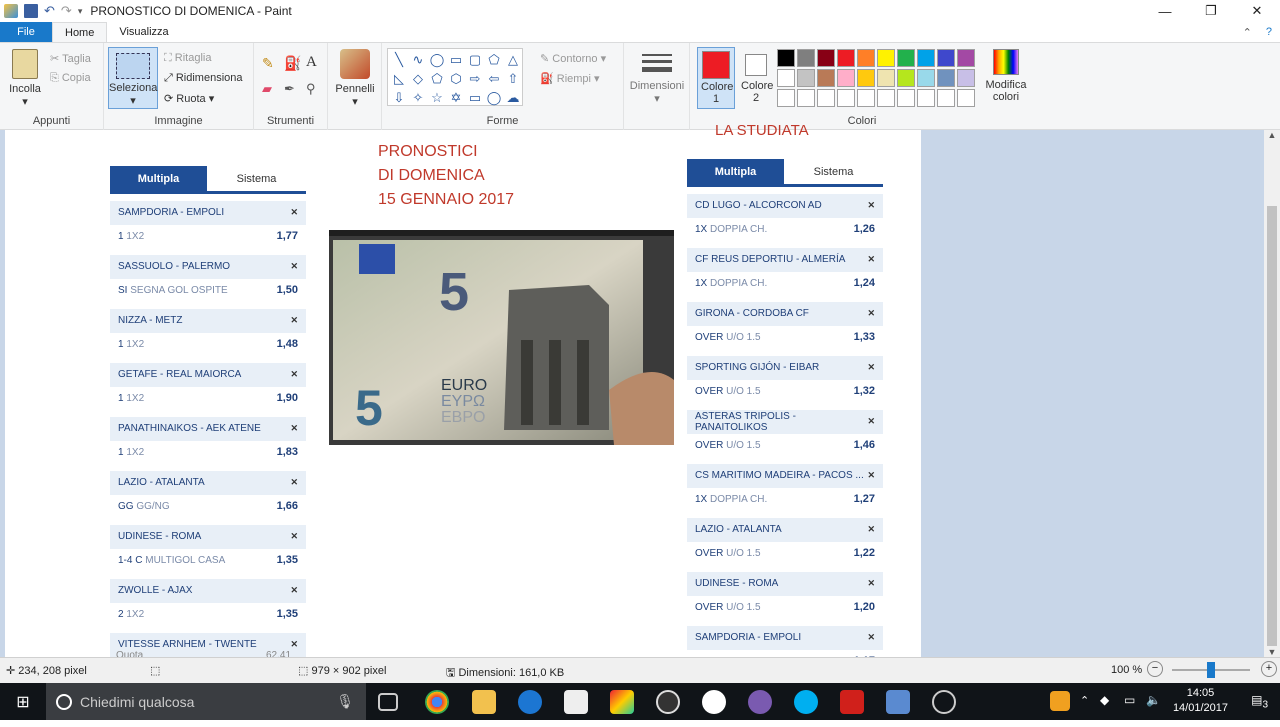  What do you see at coordinates (1272, 652) in the screenshot?
I see `scroll-down-icon: ▼` at bounding box center [1272, 652].